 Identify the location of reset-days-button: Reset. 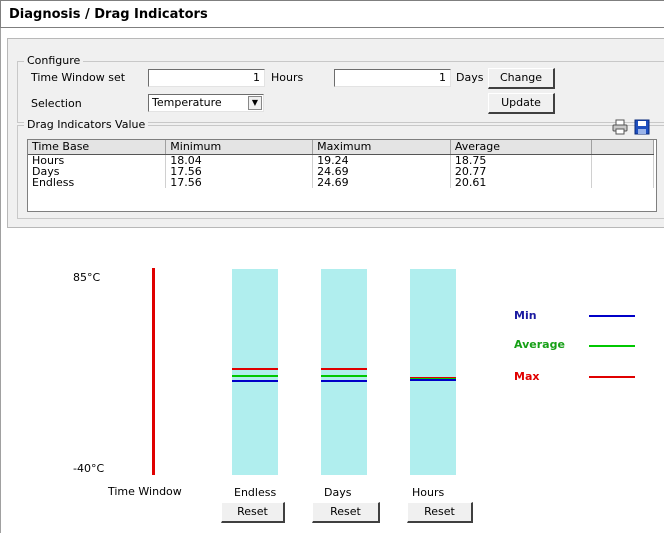
(346, 512).